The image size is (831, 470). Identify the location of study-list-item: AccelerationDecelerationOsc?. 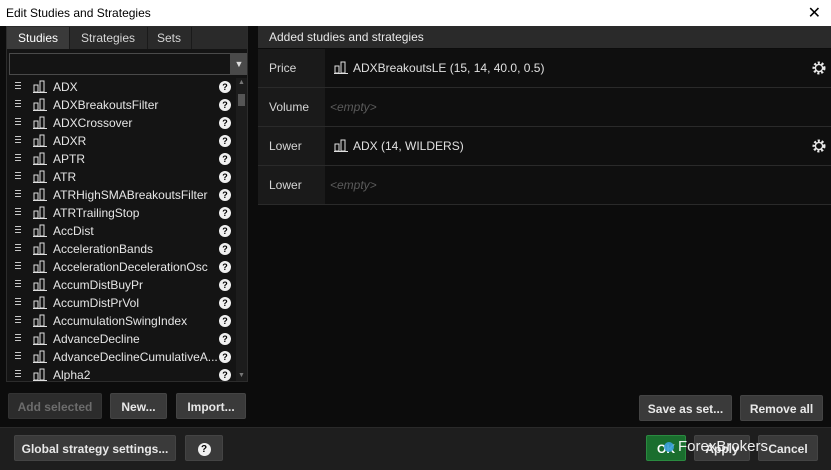
(121, 267).